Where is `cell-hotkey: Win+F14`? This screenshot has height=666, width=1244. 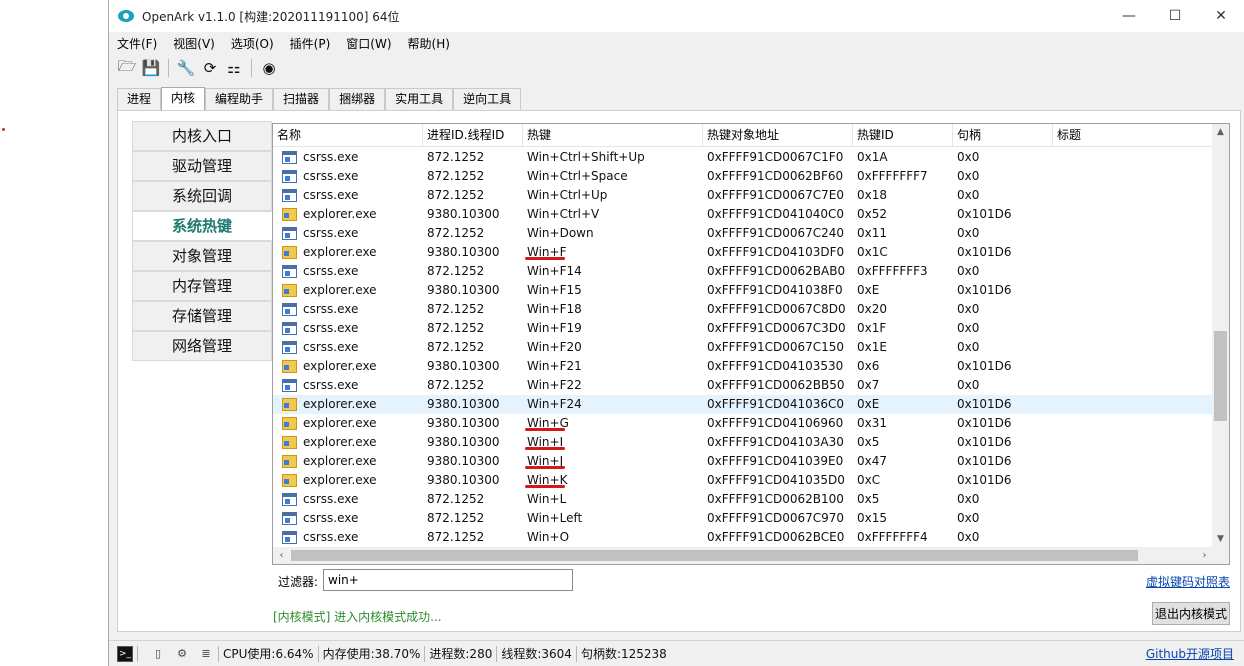
cell-hotkey: Win+F14 is located at coordinates (554, 271).